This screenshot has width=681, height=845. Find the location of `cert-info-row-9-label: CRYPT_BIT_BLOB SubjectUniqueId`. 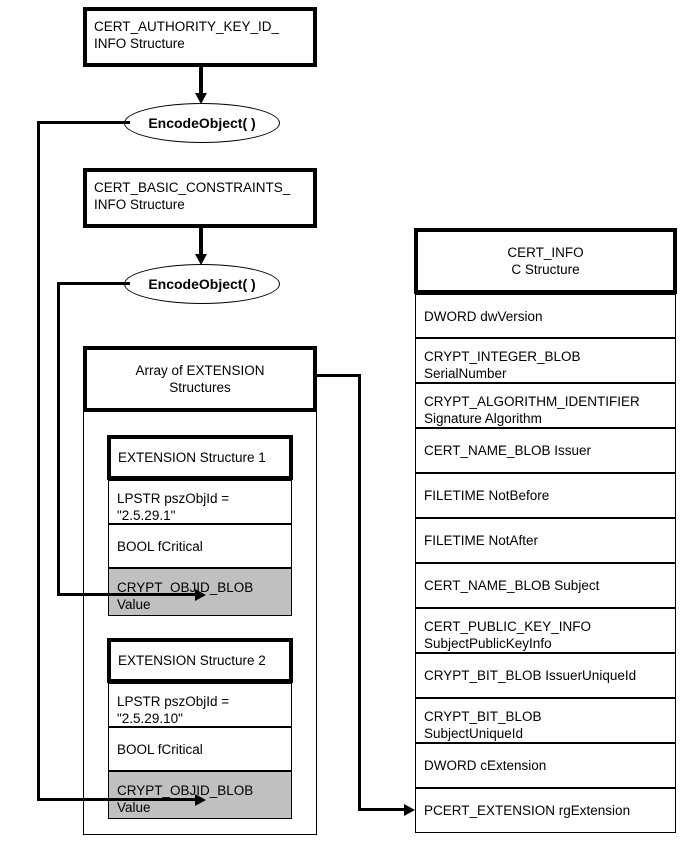

cert-info-row-9-label: CRYPT_BIT_BLOB SubjectUniqueId is located at coordinates (483, 725).